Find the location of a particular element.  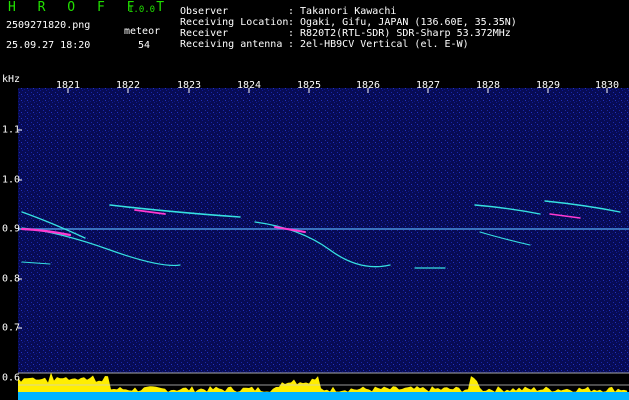

axis-unit: kHz is located at coordinates (11, 79).